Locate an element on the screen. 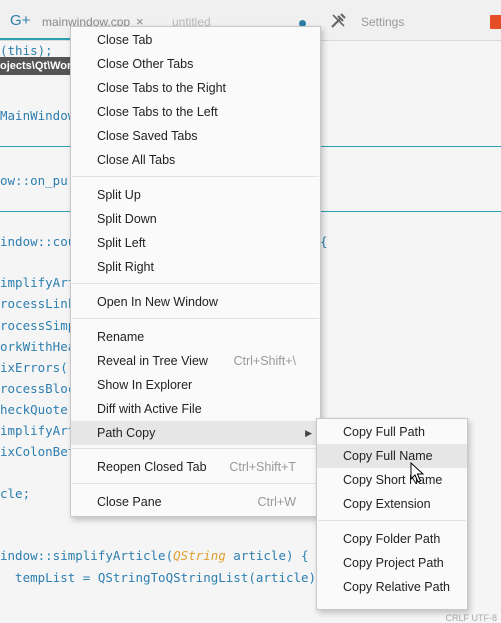  menu-item-close-tab: Close Tab is located at coordinates (195, 40).